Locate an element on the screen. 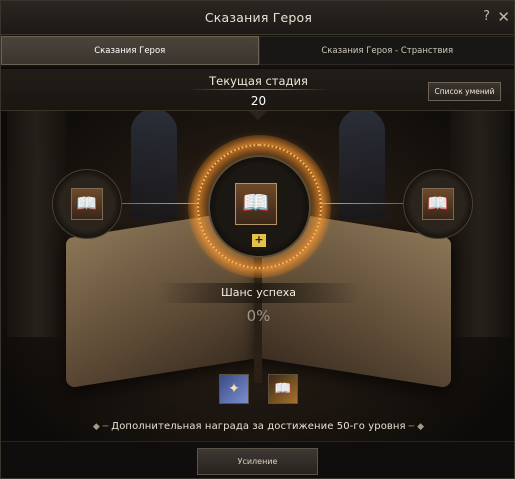 This screenshot has height=479, width=515. reward-item-2: 📖 is located at coordinates (283, 389).